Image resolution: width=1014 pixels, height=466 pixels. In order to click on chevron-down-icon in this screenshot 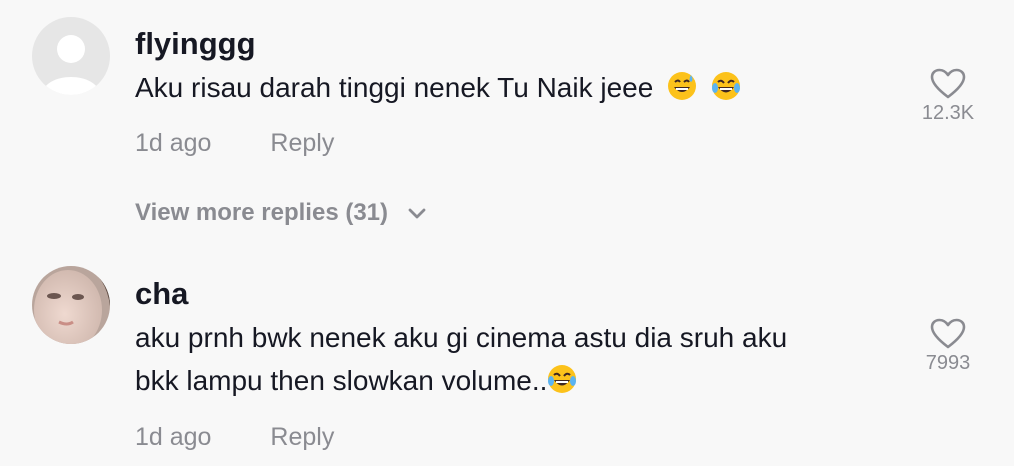, I will do `click(417, 213)`.